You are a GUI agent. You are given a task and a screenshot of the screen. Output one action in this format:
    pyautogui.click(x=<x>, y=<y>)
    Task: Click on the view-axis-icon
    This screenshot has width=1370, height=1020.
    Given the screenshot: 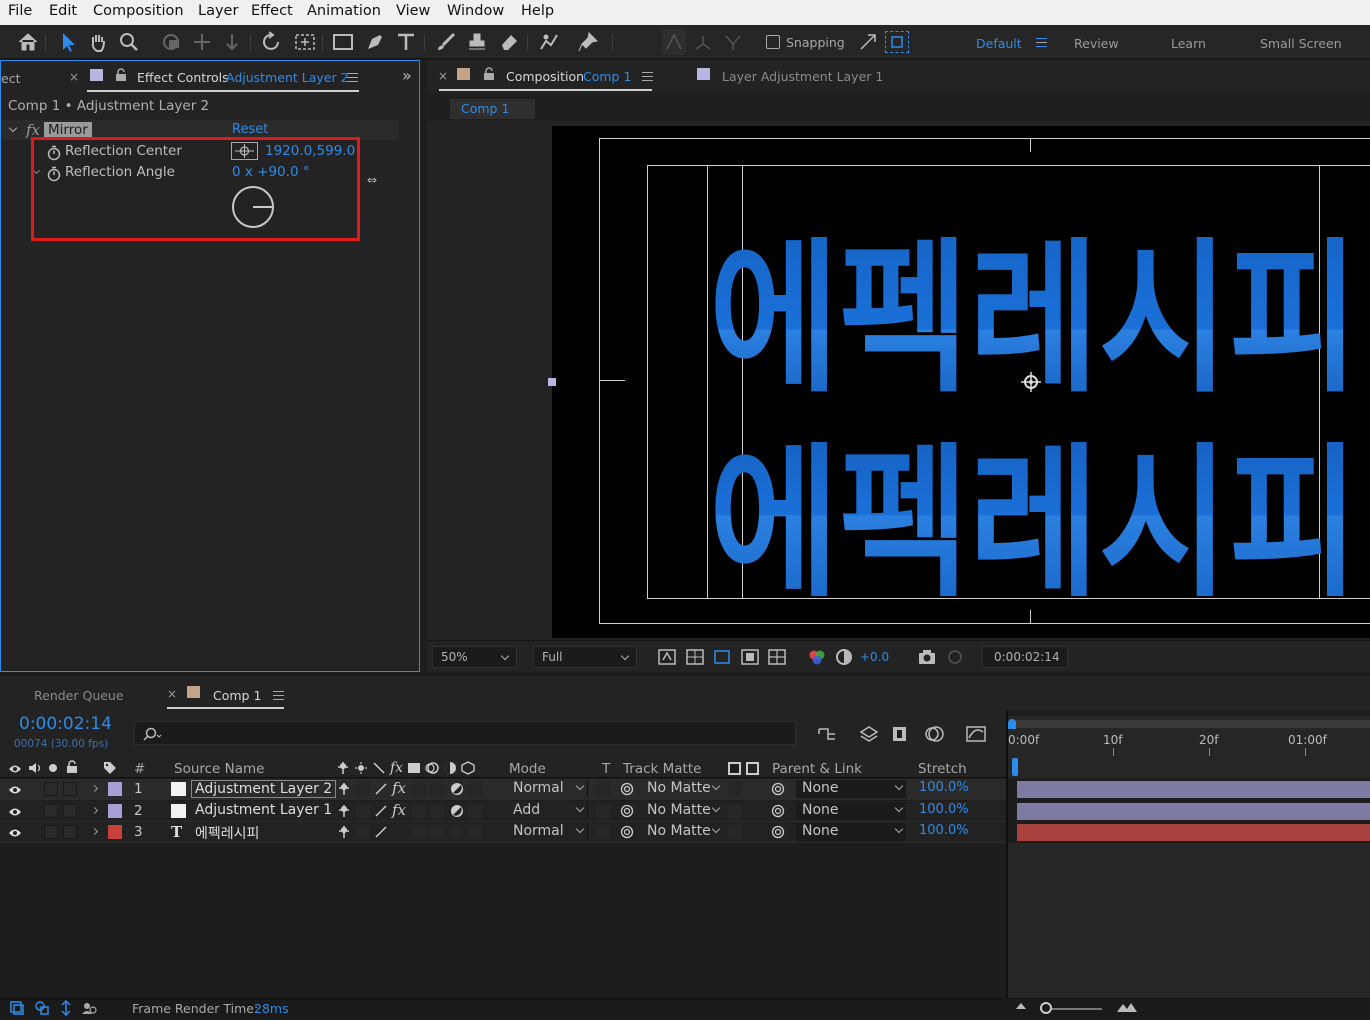 What is the action you would take?
    pyautogui.click(x=733, y=42)
    